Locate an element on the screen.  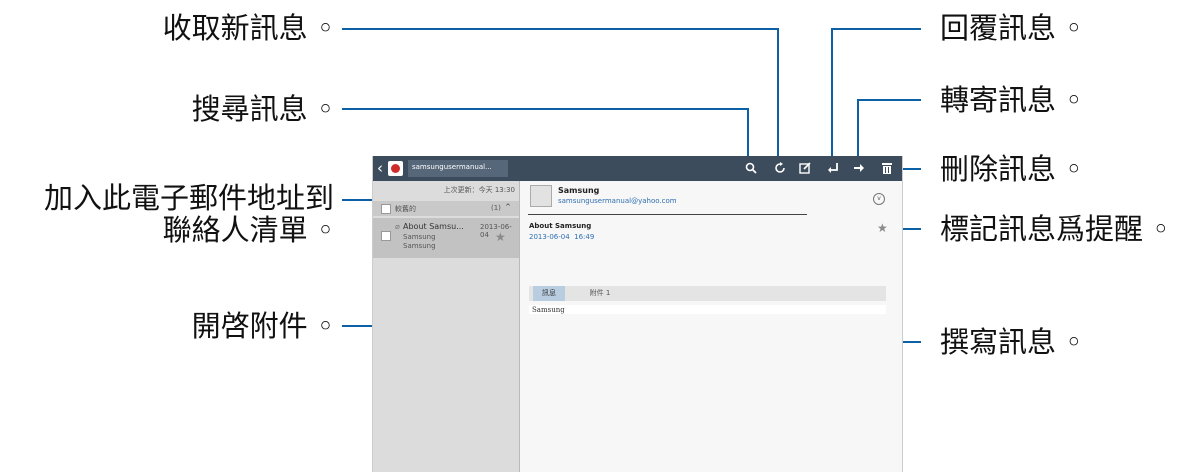
callout-line-forward-vertical is located at coordinates (858, 130).